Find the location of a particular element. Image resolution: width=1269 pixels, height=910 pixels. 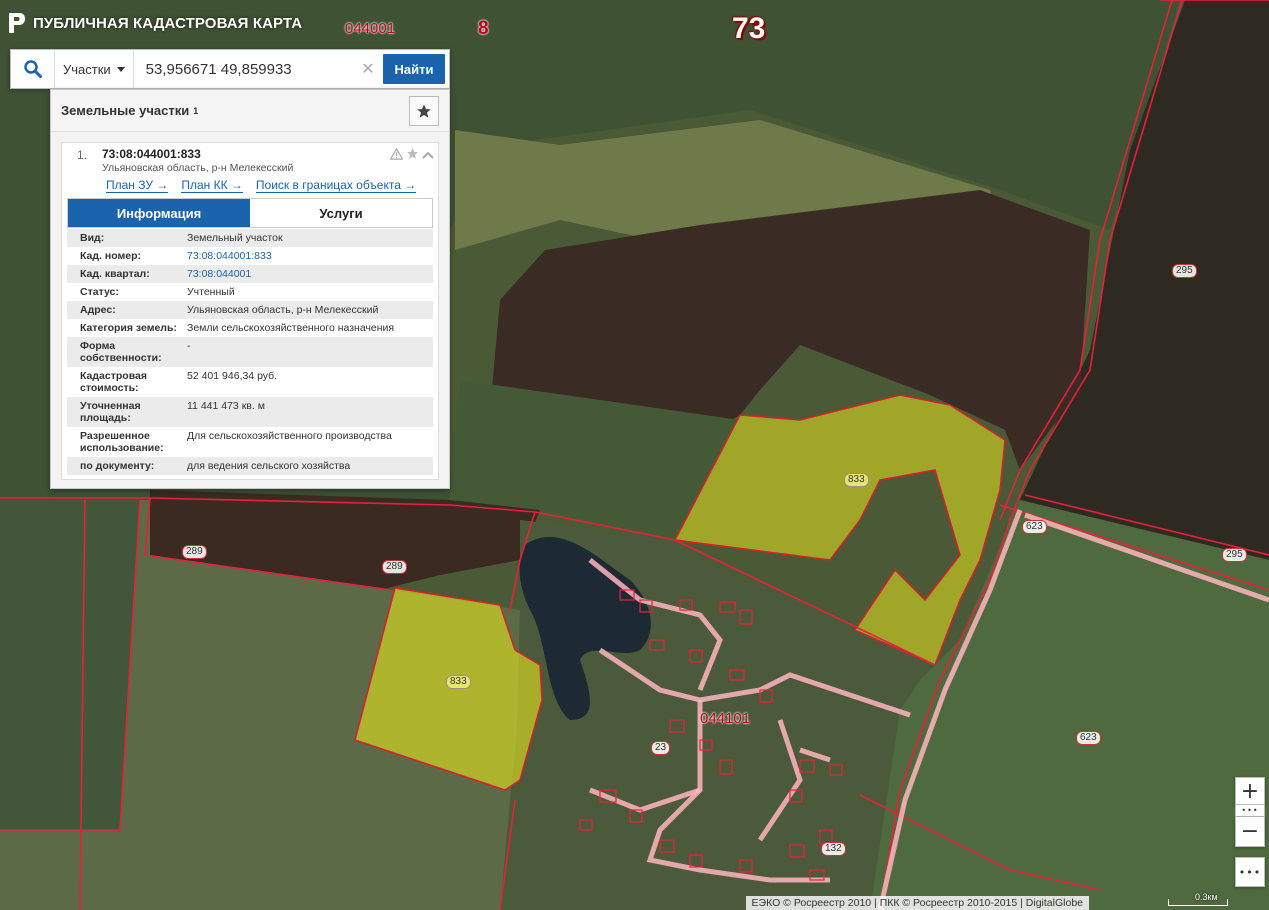

search-input is located at coordinates (245, 69).